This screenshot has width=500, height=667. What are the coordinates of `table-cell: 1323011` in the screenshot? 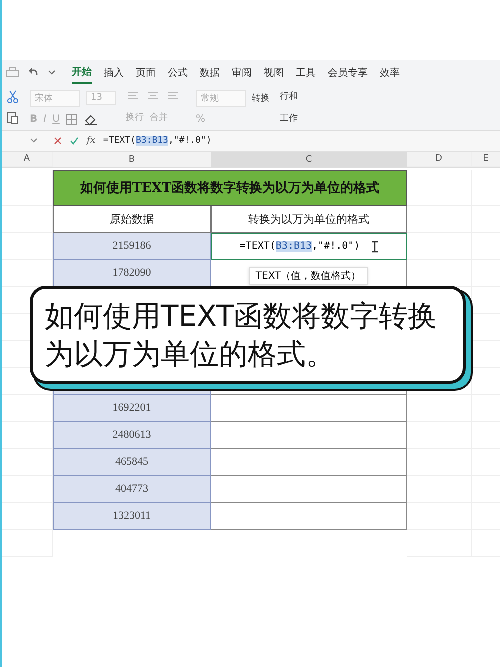 It's located at (132, 516).